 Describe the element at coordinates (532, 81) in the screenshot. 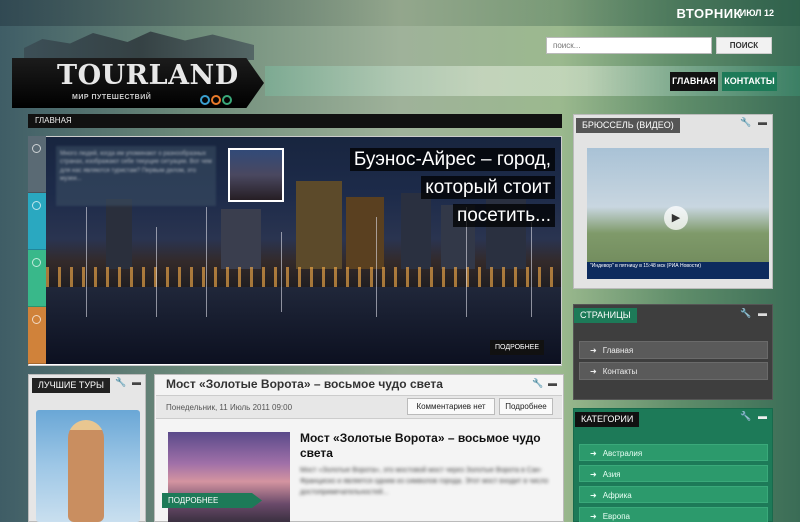

I see `header-bar` at that location.